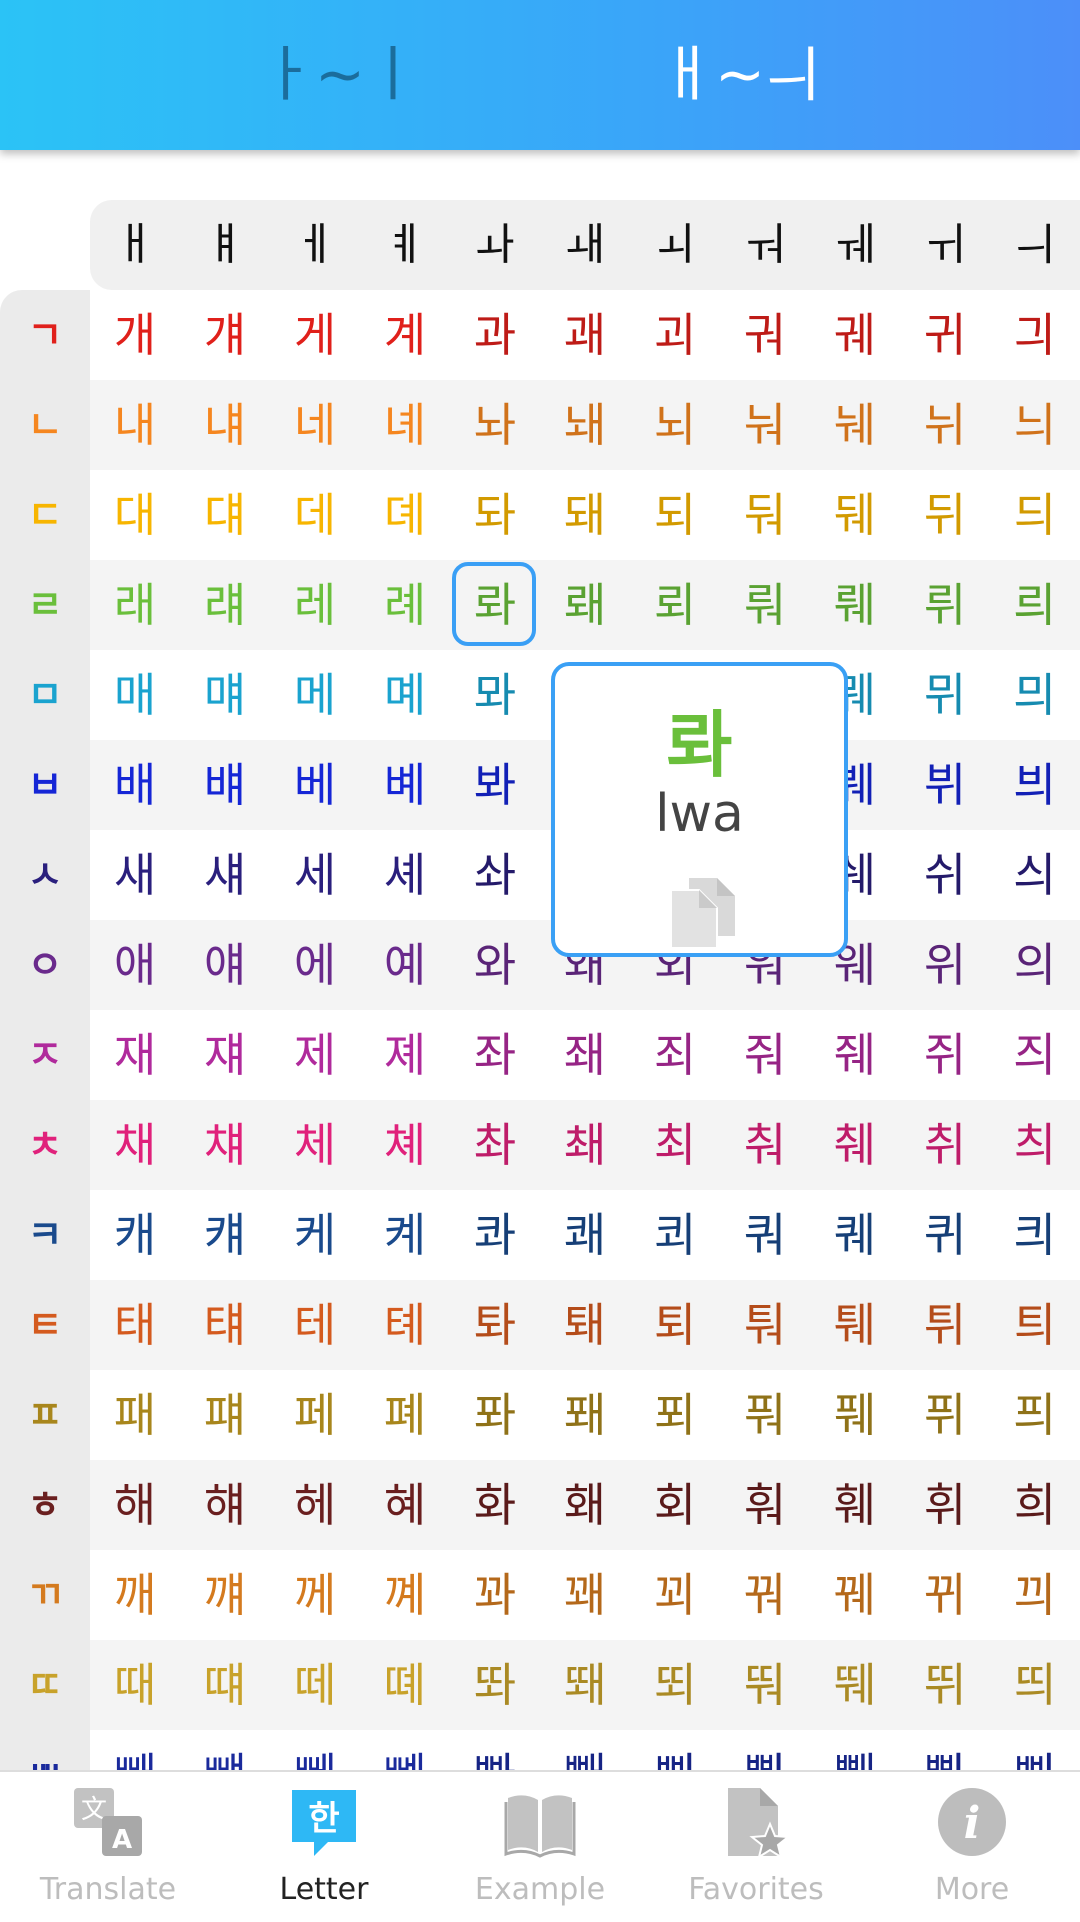 The image size is (1080, 1922). What do you see at coordinates (225, 515) in the screenshot?
I see `syllable-cell: 댸` at bounding box center [225, 515].